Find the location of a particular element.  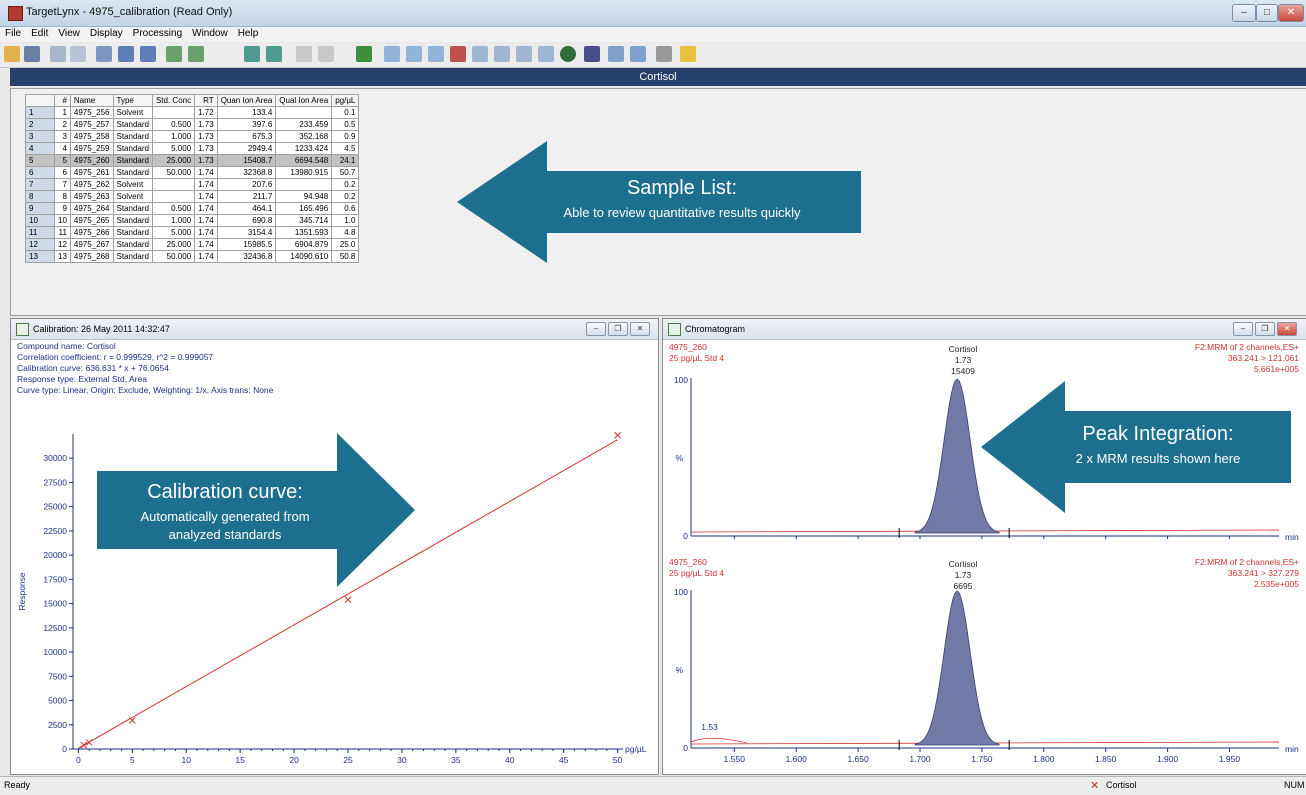

menu-processing: Processing is located at coordinates (157, 33).